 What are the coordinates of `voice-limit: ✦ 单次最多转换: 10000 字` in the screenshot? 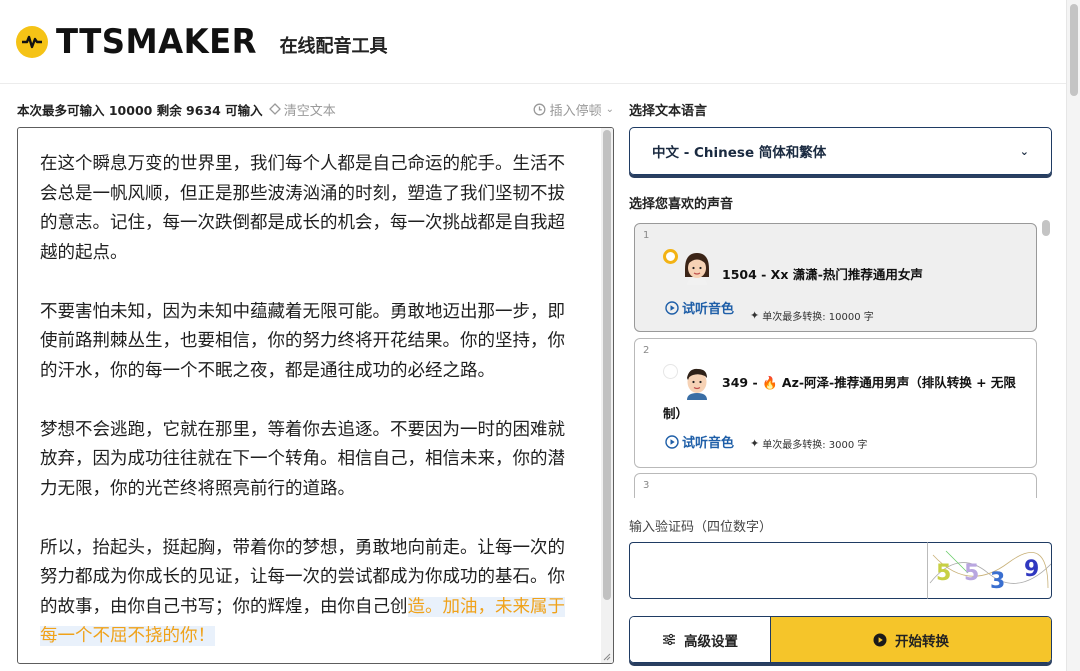 It's located at (812, 315).